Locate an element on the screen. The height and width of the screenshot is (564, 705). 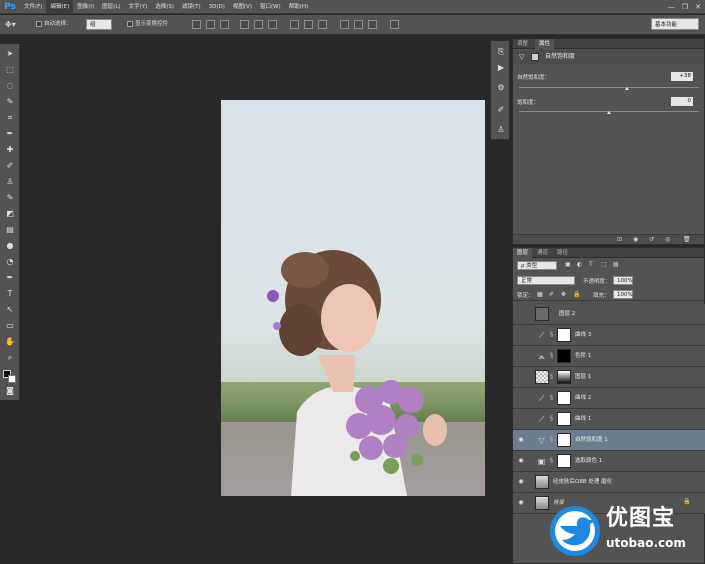
lasso-icon: ◌ is located at coordinates (10, 86).